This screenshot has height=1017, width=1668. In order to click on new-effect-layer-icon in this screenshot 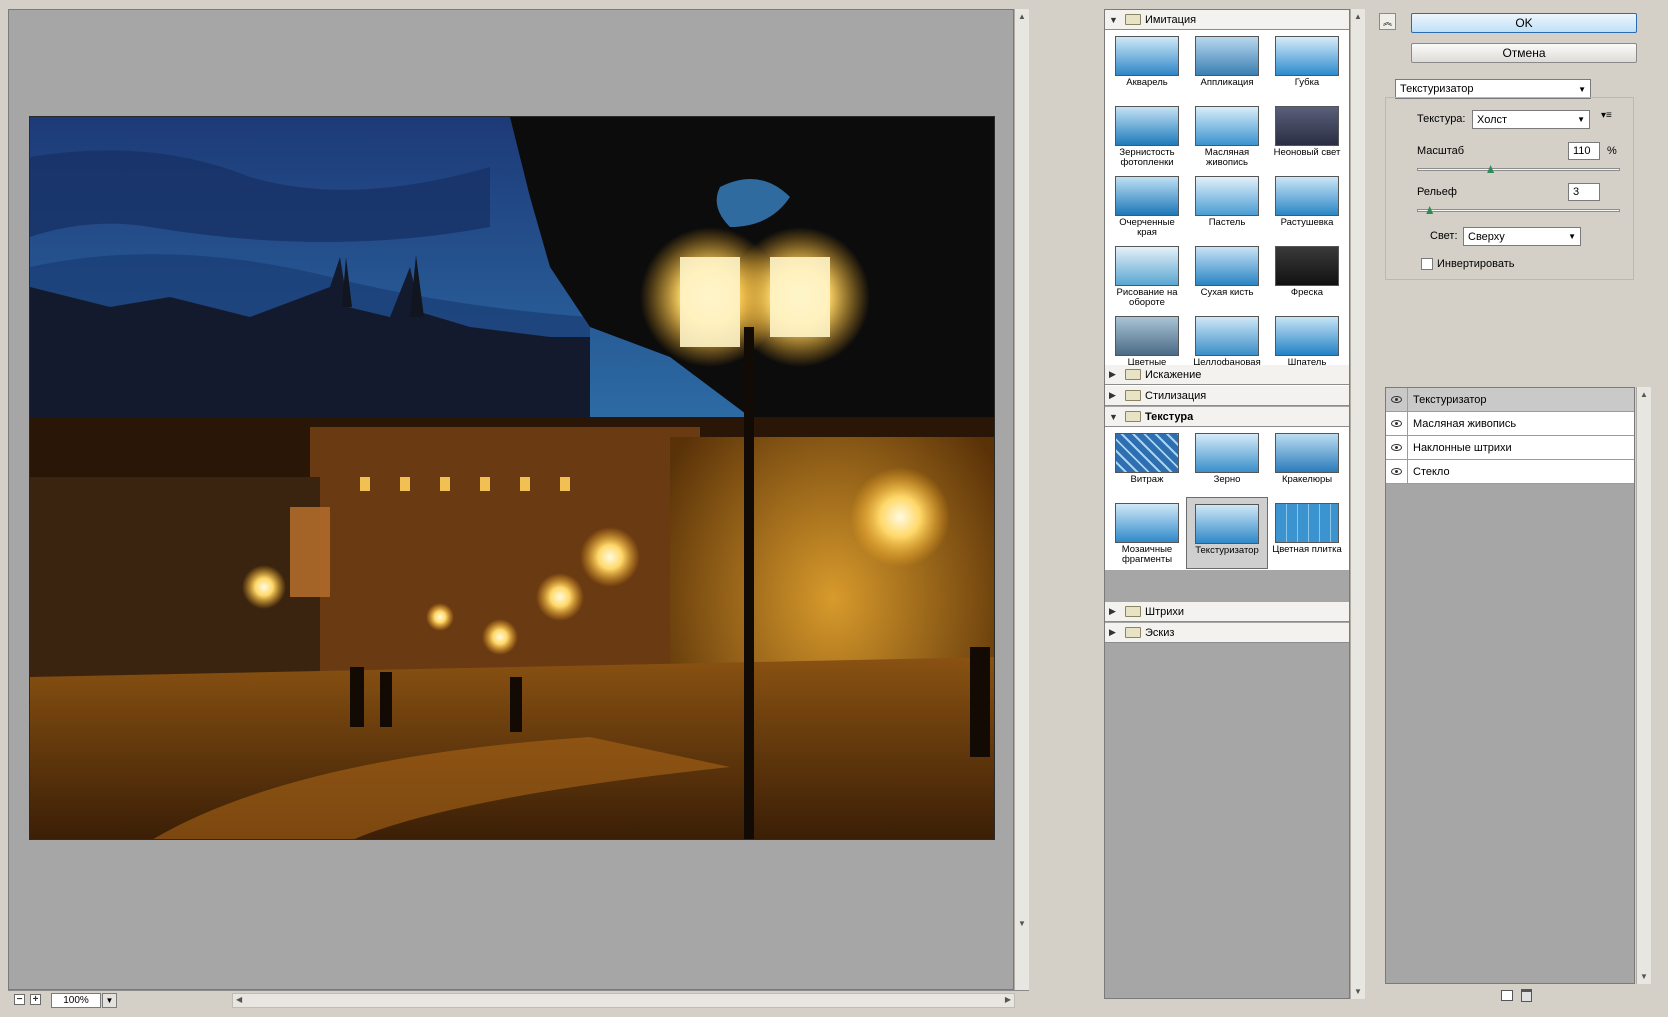, I will do `click(1507, 995)`.